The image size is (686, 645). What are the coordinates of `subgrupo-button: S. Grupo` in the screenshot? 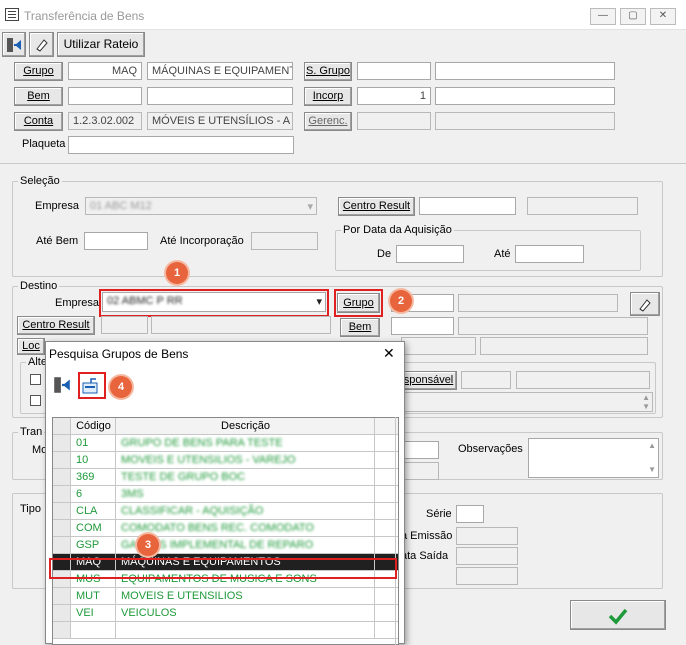 It's located at (328, 71).